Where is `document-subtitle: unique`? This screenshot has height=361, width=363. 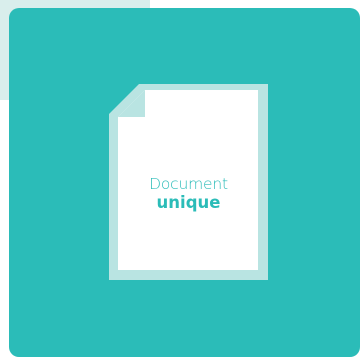 document-subtitle: unique is located at coordinates (188, 202).